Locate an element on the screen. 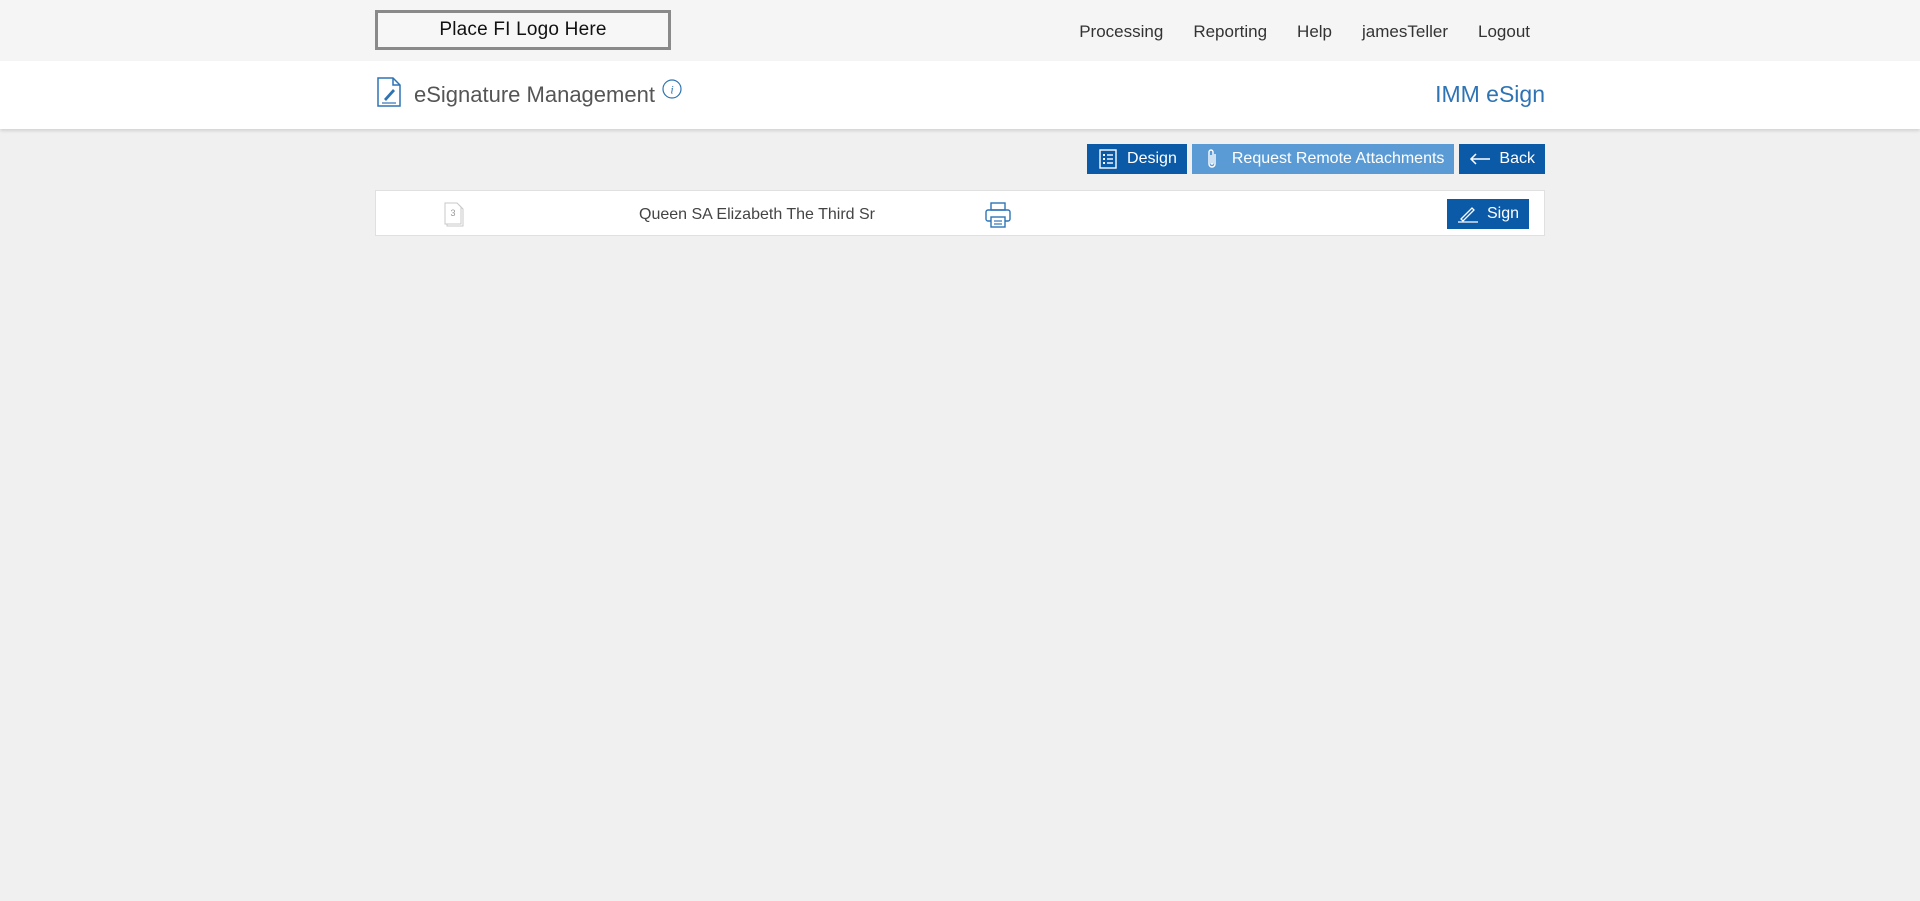 The image size is (1920, 901). arrow-left-icon is located at coordinates (1480, 159).